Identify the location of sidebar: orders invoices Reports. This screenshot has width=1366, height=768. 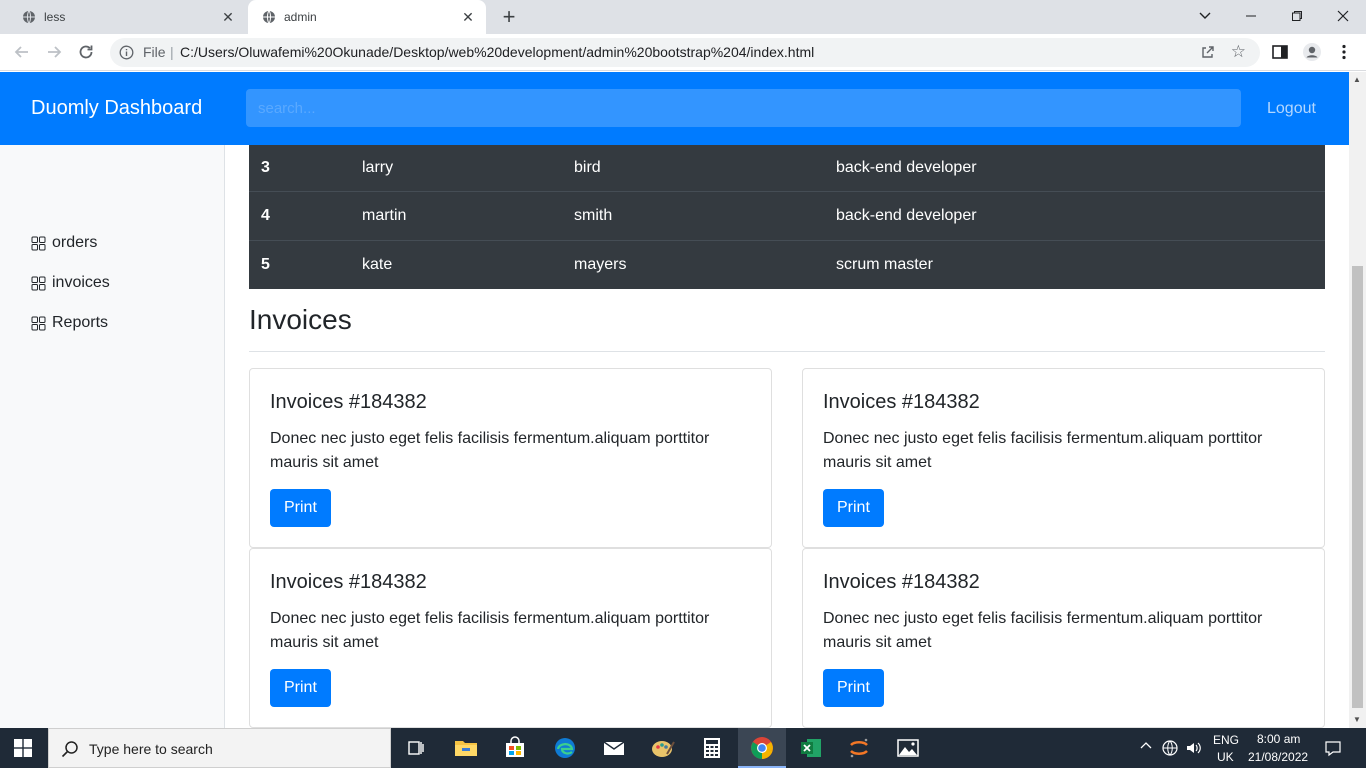
(112, 436).